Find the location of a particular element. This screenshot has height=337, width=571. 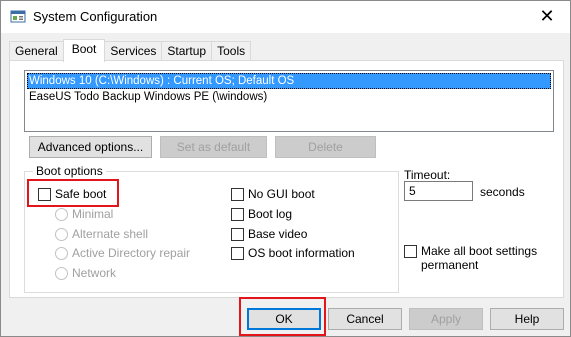

os-list-item: EaseUS Todo Backup Windows PE (\windows) is located at coordinates (289, 97).